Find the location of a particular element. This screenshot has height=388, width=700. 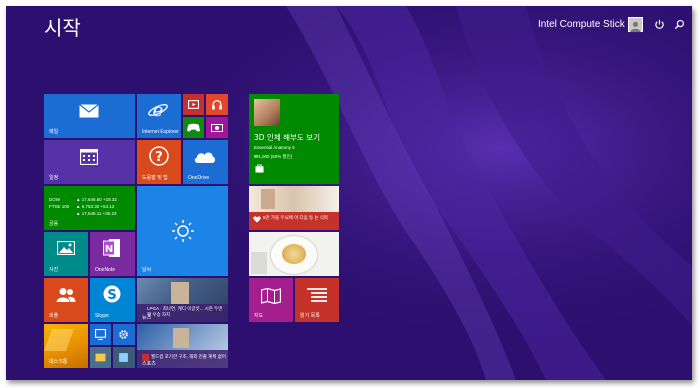

finance-row-value: ▲ 6,753.30 +54.12 is located at coordinates (95, 206).